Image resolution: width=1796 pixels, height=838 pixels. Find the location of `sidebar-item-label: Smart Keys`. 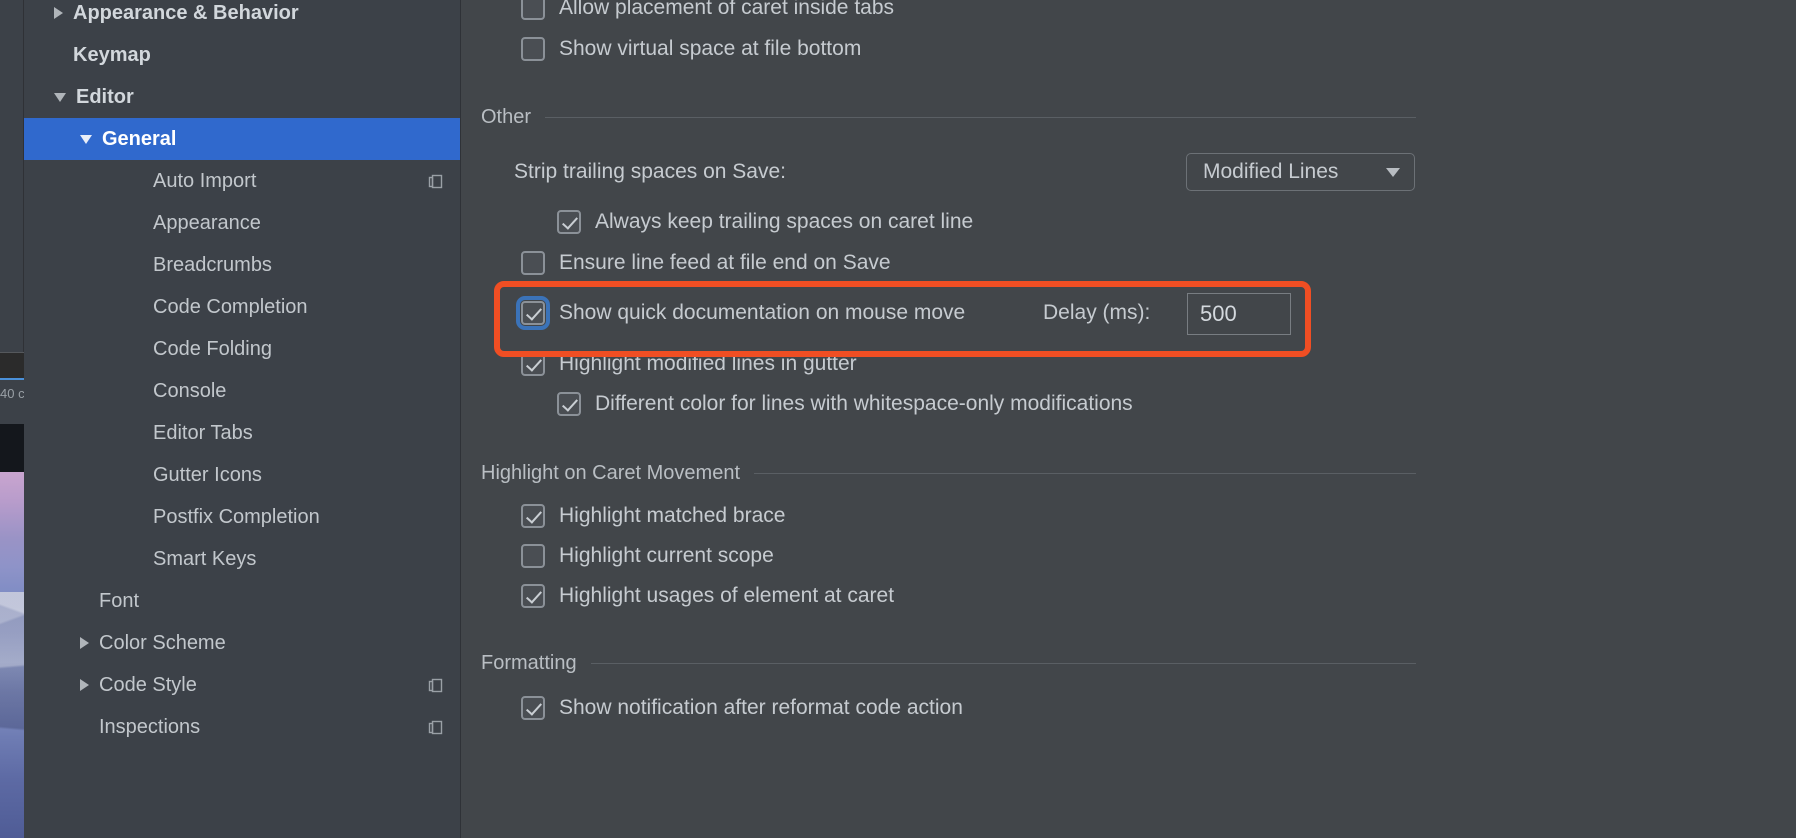

sidebar-item-label: Smart Keys is located at coordinates (205, 558).